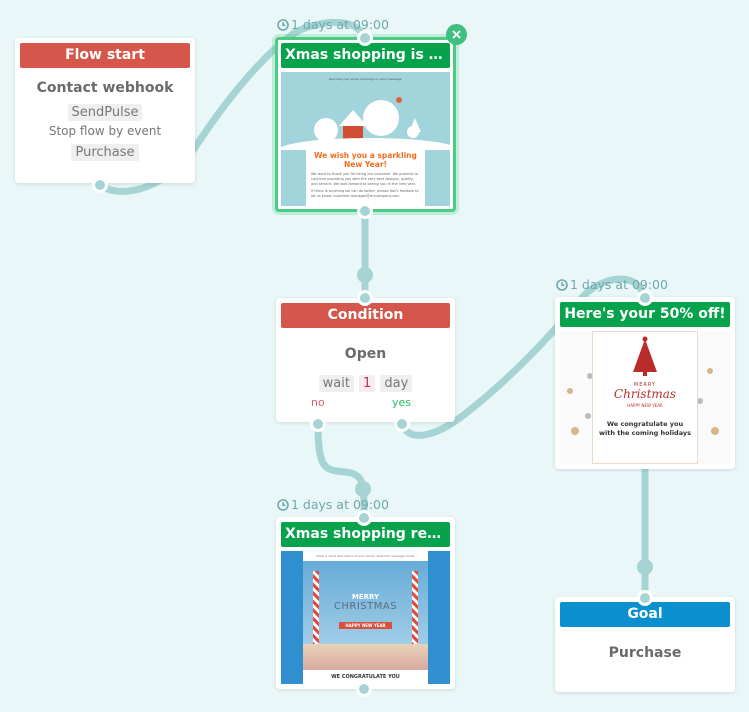  Describe the element at coordinates (402, 424) in the screenshot. I see `condition-yes-port` at that location.